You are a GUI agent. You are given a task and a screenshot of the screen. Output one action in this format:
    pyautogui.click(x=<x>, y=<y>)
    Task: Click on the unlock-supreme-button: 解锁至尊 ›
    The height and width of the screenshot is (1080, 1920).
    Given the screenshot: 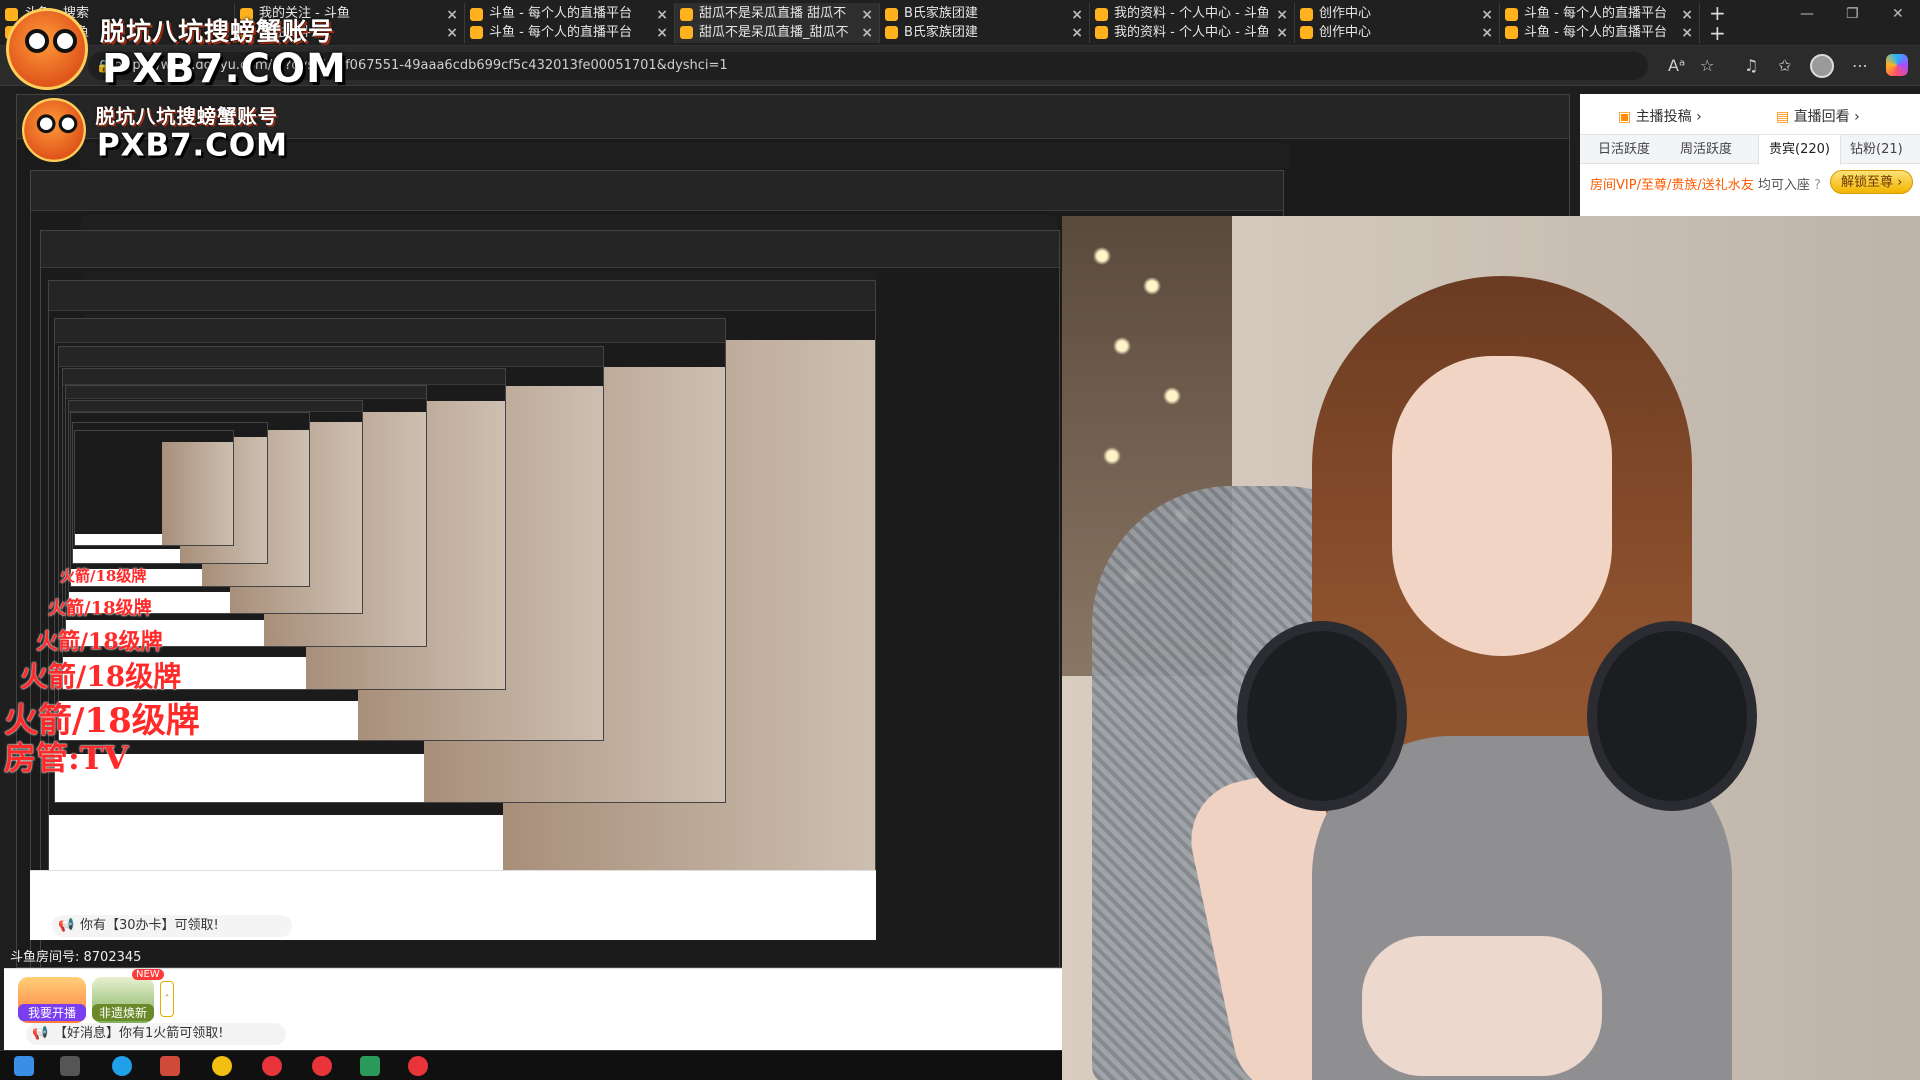 What is the action you would take?
    pyautogui.click(x=1872, y=182)
    